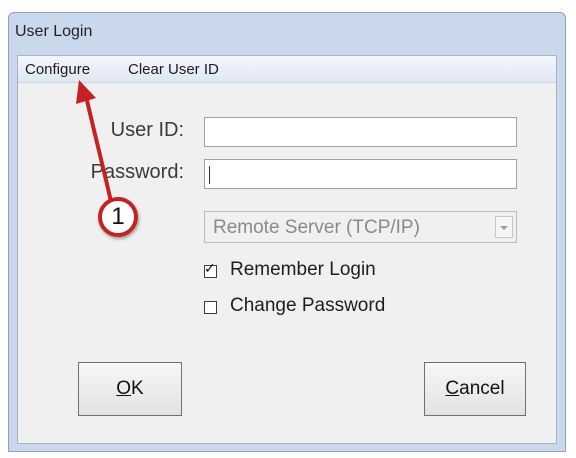 The image size is (576, 458). What do you see at coordinates (118, 217) in the screenshot?
I see `callout-number-badge: 1` at bounding box center [118, 217].